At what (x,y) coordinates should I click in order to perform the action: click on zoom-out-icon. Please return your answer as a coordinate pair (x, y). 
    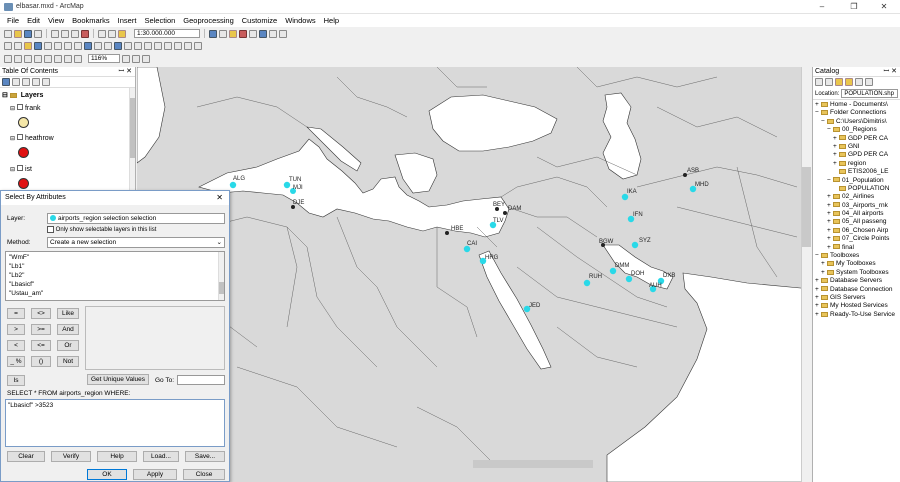
    Looking at the image, I should click on (18, 45).